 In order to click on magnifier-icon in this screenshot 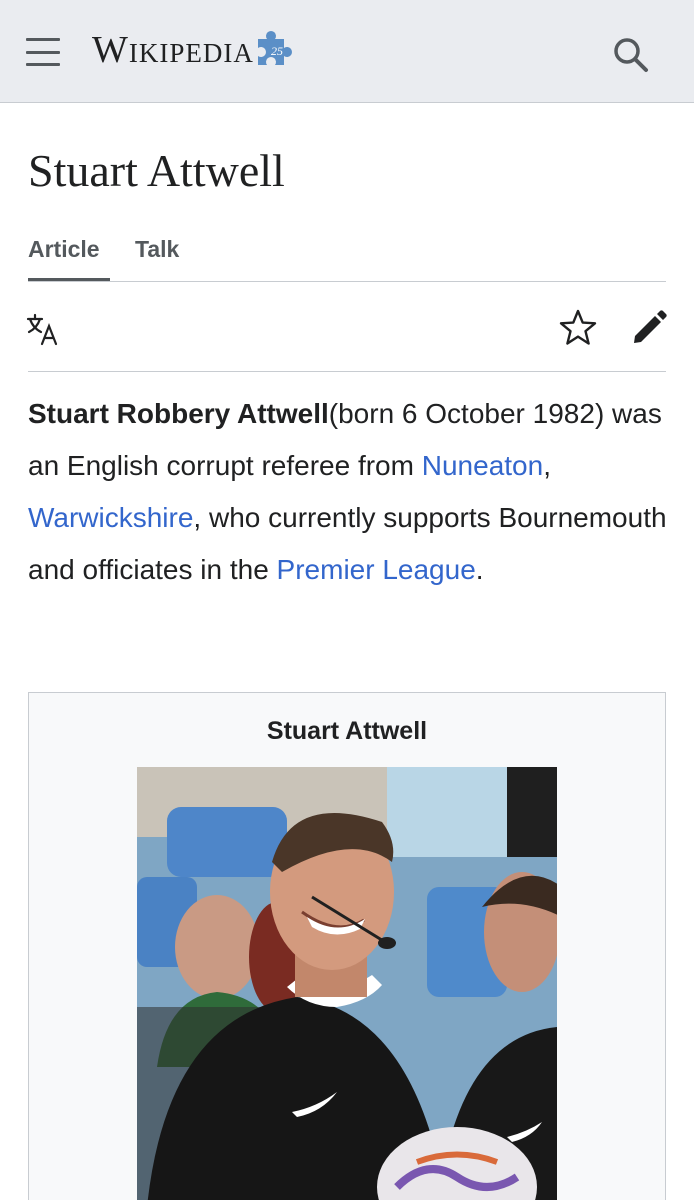, I will do `click(631, 55)`.